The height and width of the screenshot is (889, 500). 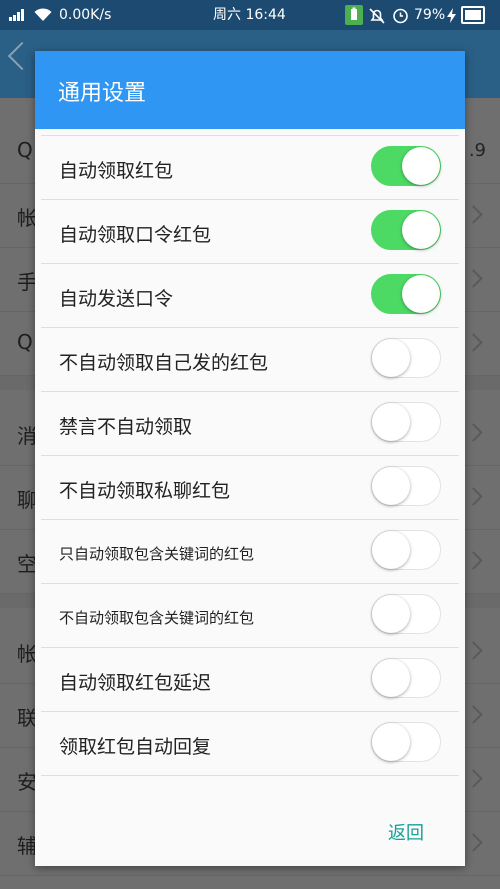 I want to click on setting-auto-grab-password-red-packet: 自动领取口令红包, so click(x=250, y=231).